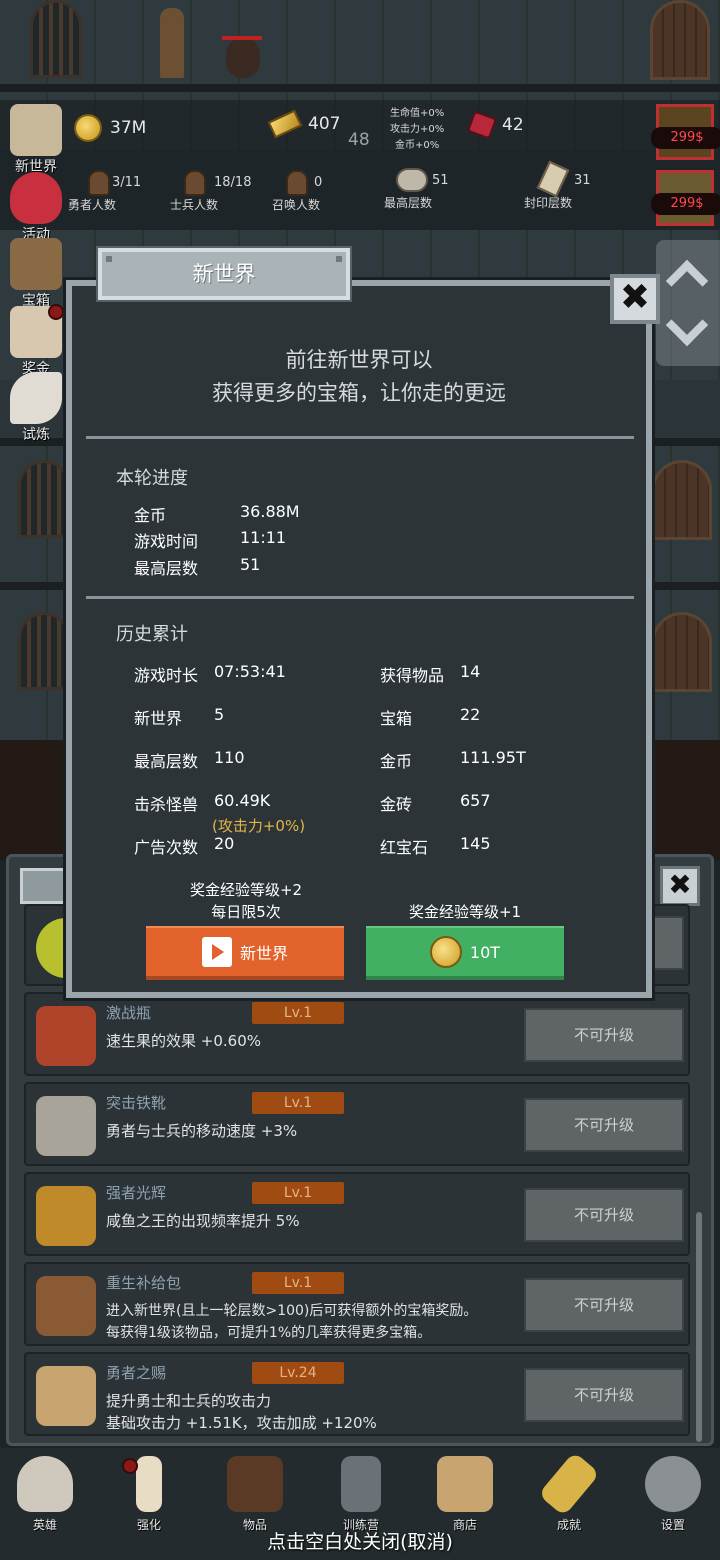 The height and width of the screenshot is (1560, 720). Describe the element at coordinates (45, 1484) in the screenshot. I see `skull-icon` at that location.